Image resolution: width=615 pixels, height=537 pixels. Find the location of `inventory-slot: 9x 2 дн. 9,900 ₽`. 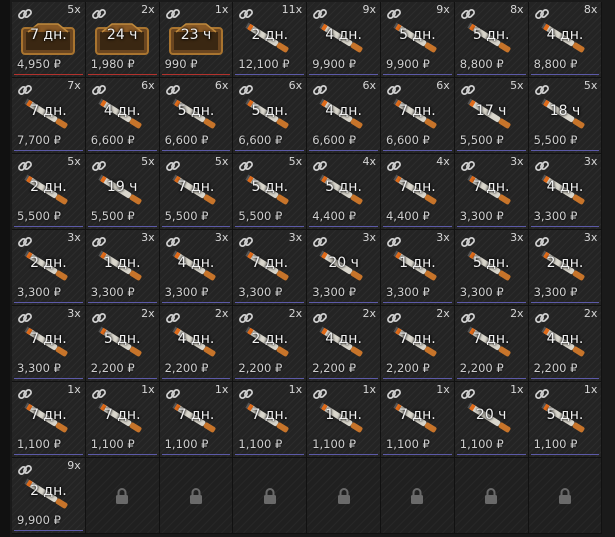

inventory-slot: 9x 2 дн. 9,900 ₽ is located at coordinates (49, 496).